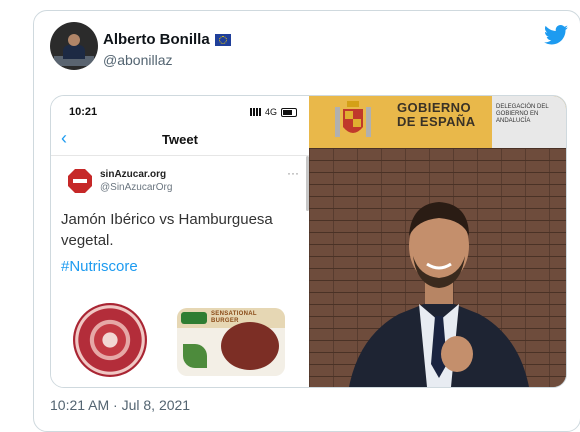 This screenshot has width=580, height=432. I want to click on author-handle: @abonillaz, so click(137, 60).